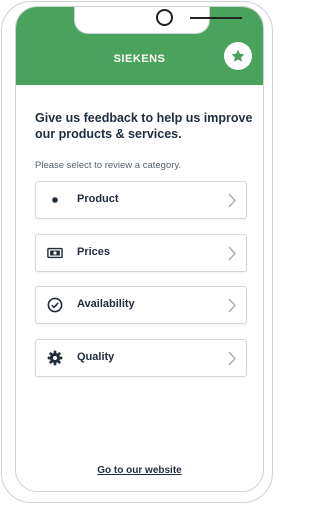 The width and height of the screenshot is (320, 506). Describe the element at coordinates (164, 17) in the screenshot. I see `camera-icon` at that location.